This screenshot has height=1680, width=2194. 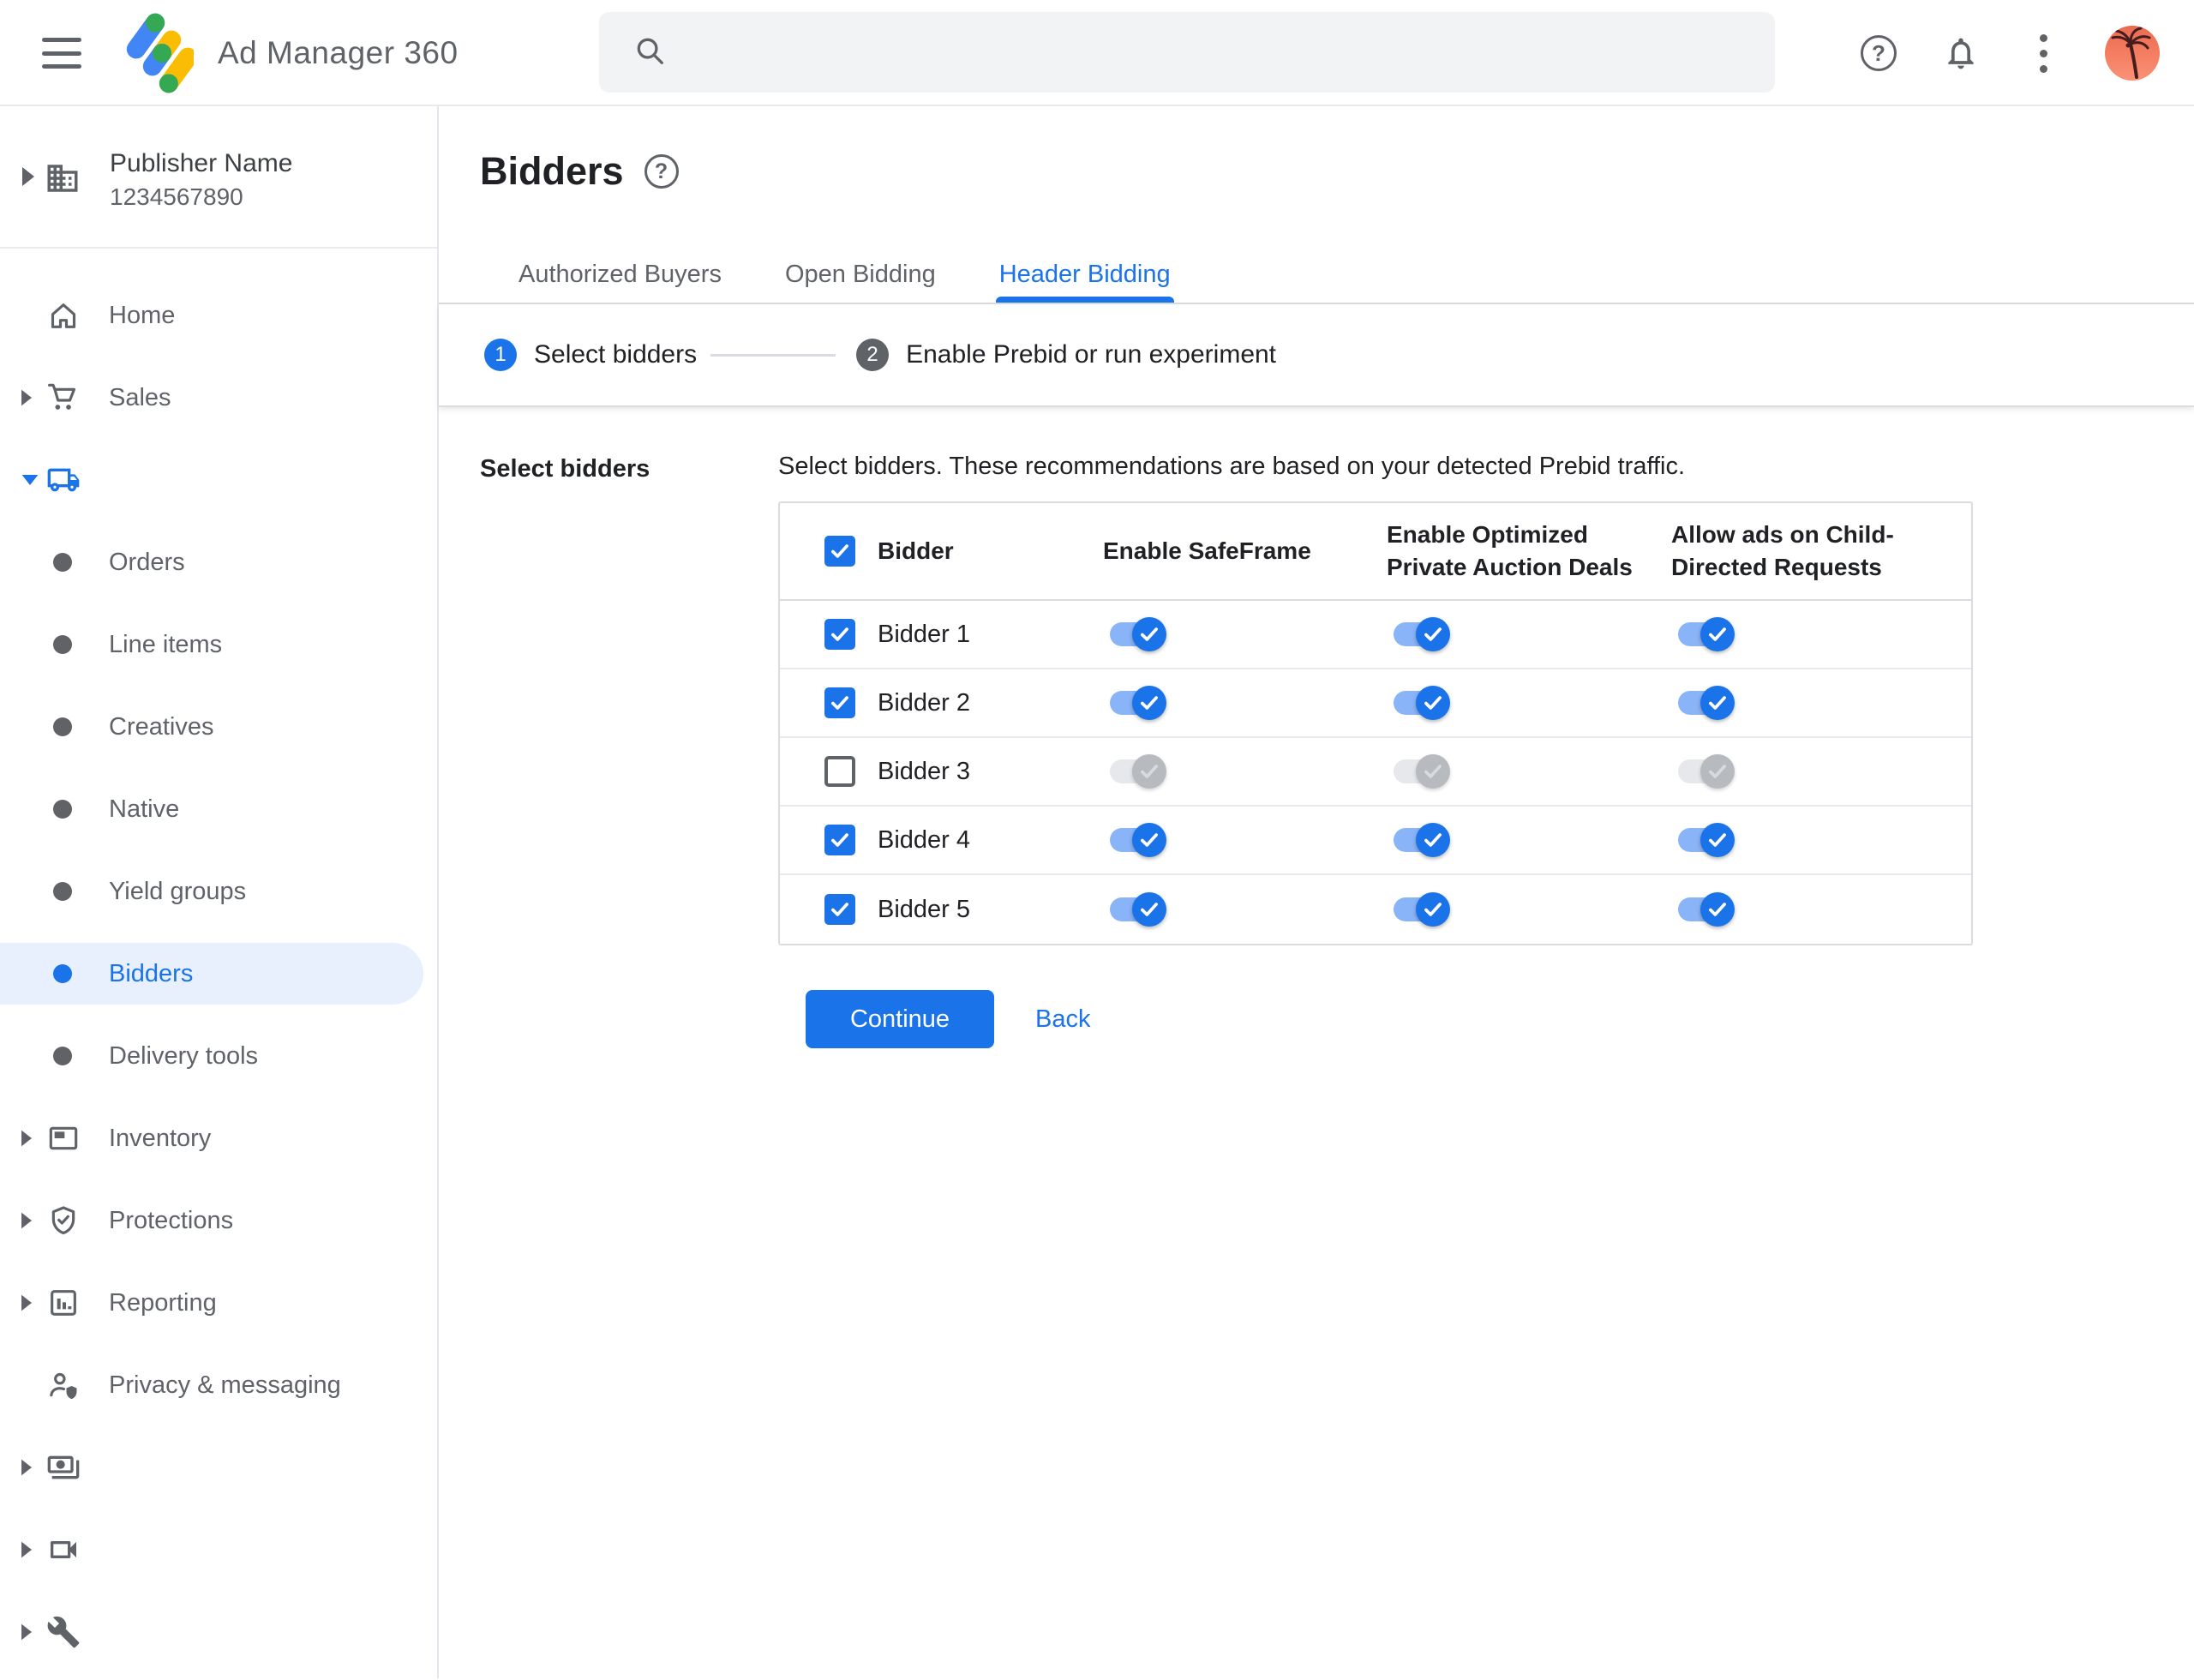 I want to click on bidder-name: Bidder 4, so click(x=924, y=839).